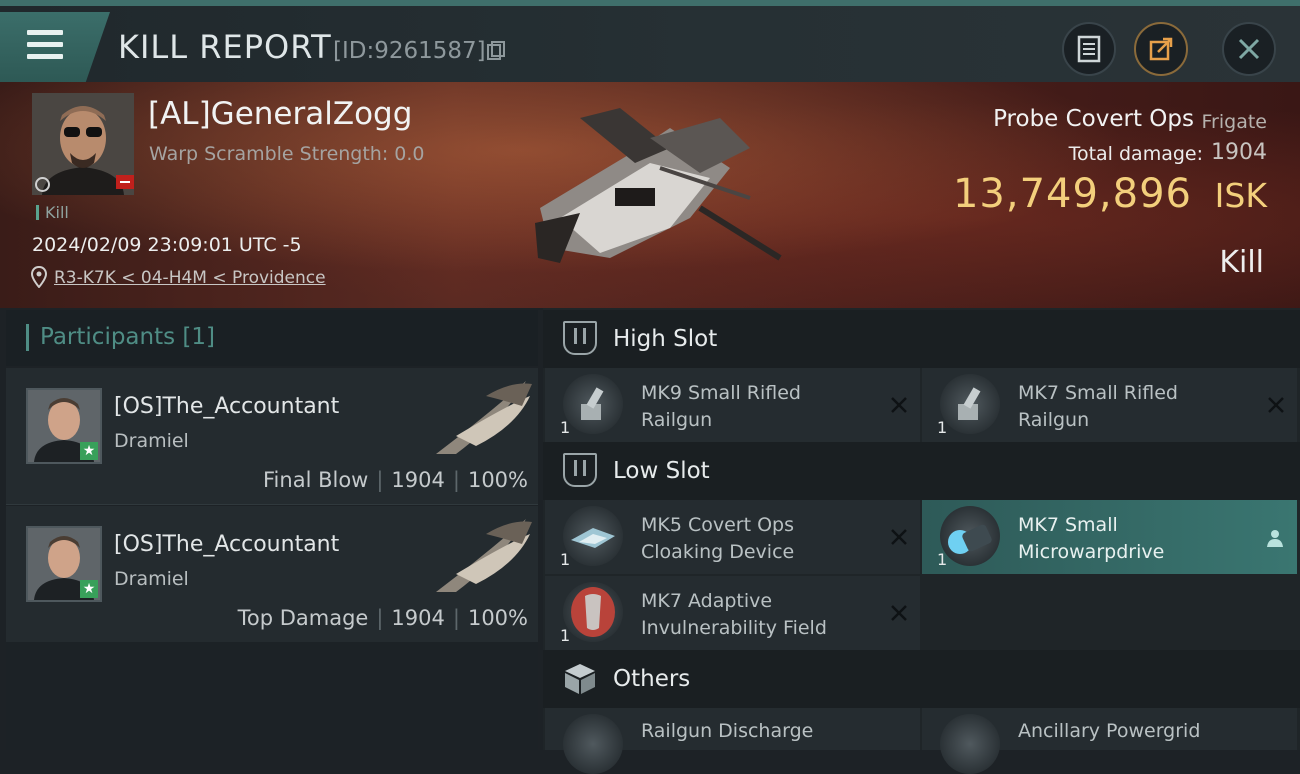  I want to click on ancillary-powergrid-icon, so click(970, 744).